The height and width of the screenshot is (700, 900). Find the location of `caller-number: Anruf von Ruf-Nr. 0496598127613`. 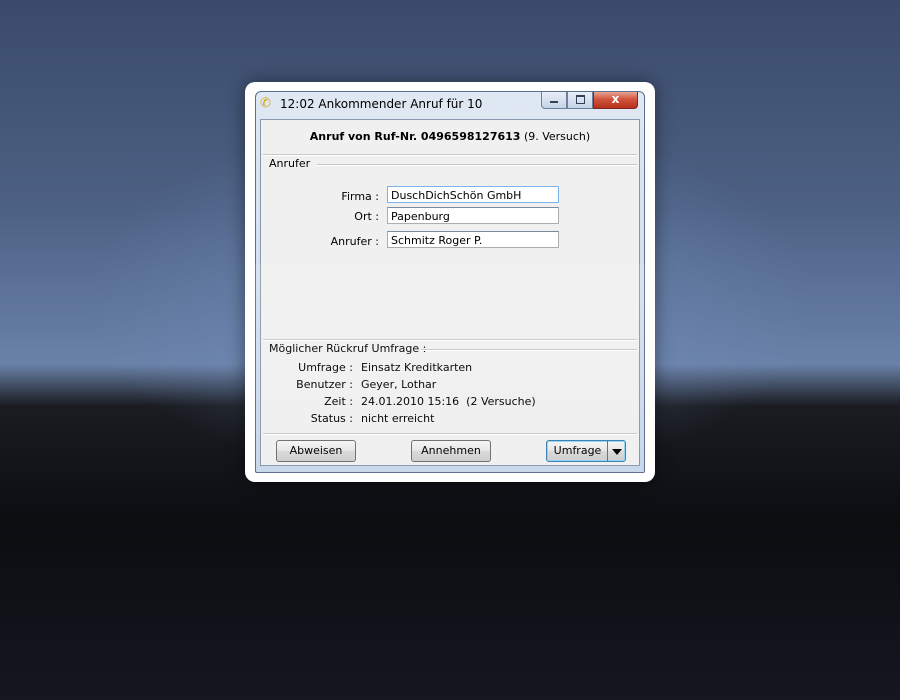

caller-number: Anruf von Ruf-Nr. 0496598127613 is located at coordinates (415, 136).